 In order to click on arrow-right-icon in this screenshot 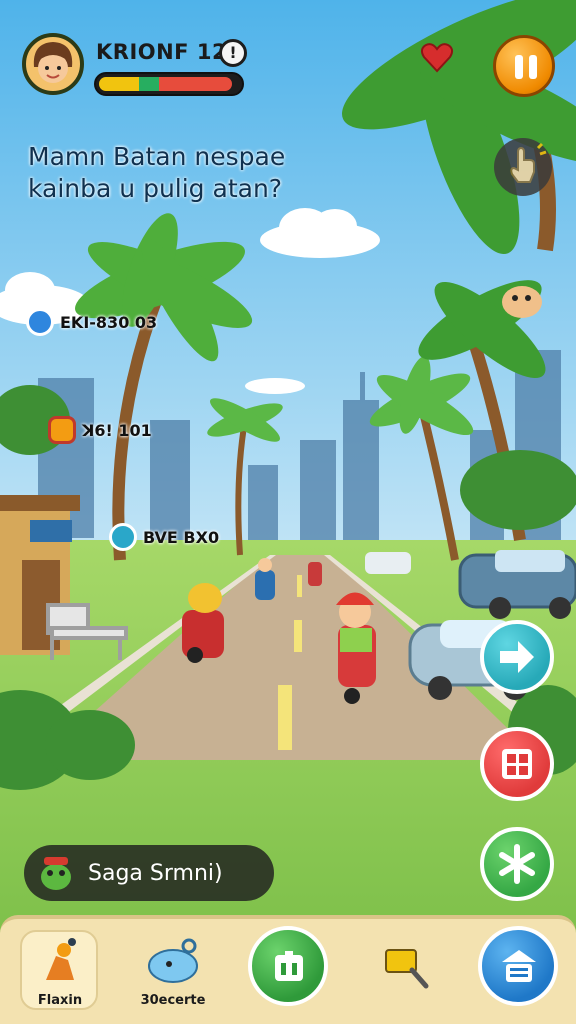, I will do `click(517, 657)`.